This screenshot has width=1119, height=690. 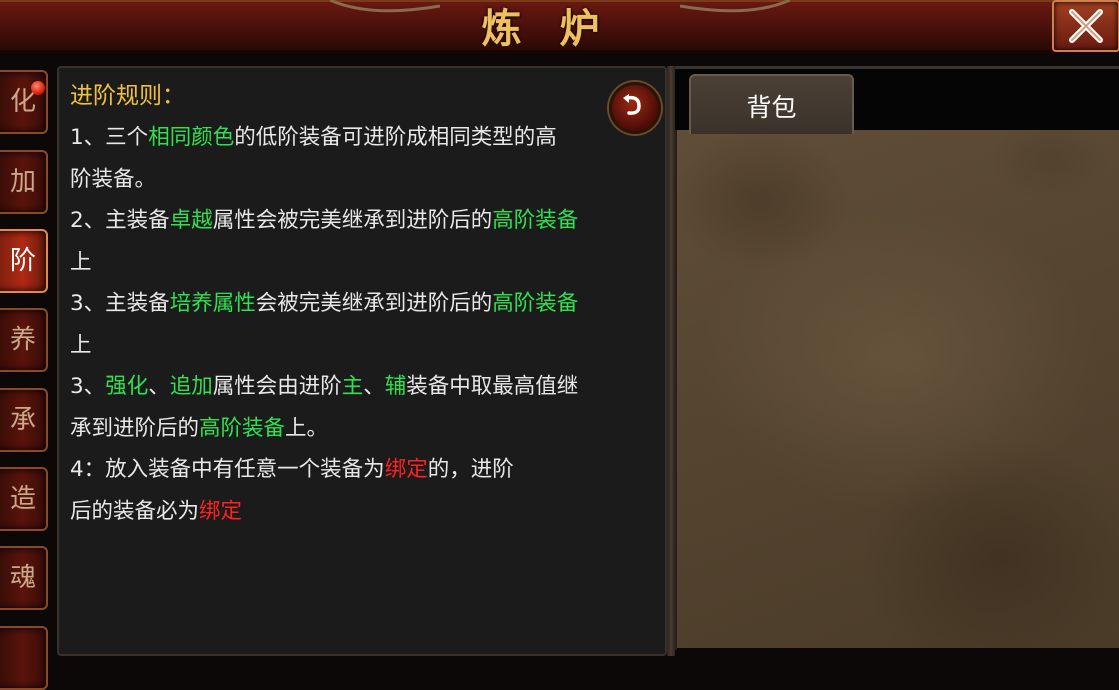 I want to click on rule-line: 后的装备必为绑定, so click(x=156, y=509).